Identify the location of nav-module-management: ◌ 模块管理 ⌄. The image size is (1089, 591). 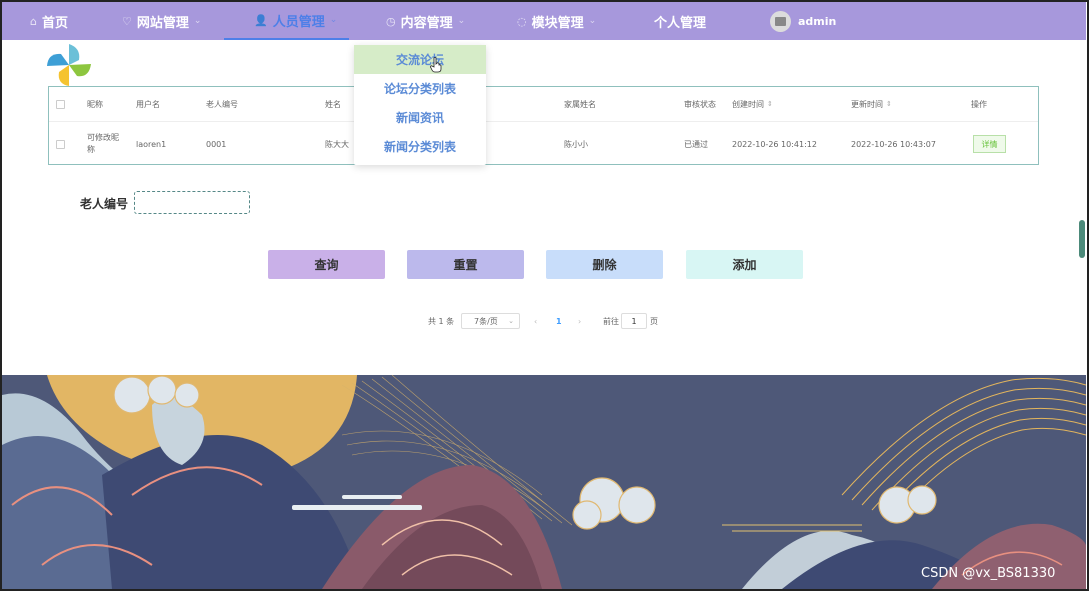
(556, 21).